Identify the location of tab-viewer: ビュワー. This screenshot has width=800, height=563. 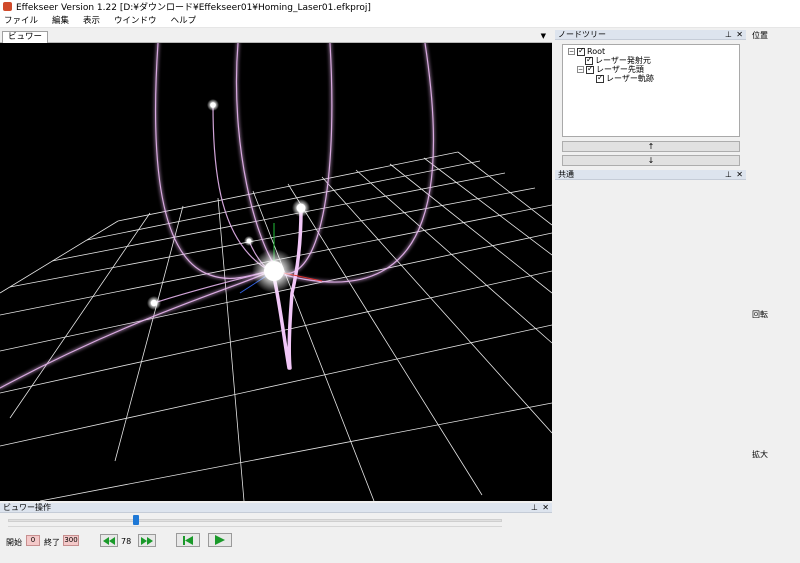
(25, 37).